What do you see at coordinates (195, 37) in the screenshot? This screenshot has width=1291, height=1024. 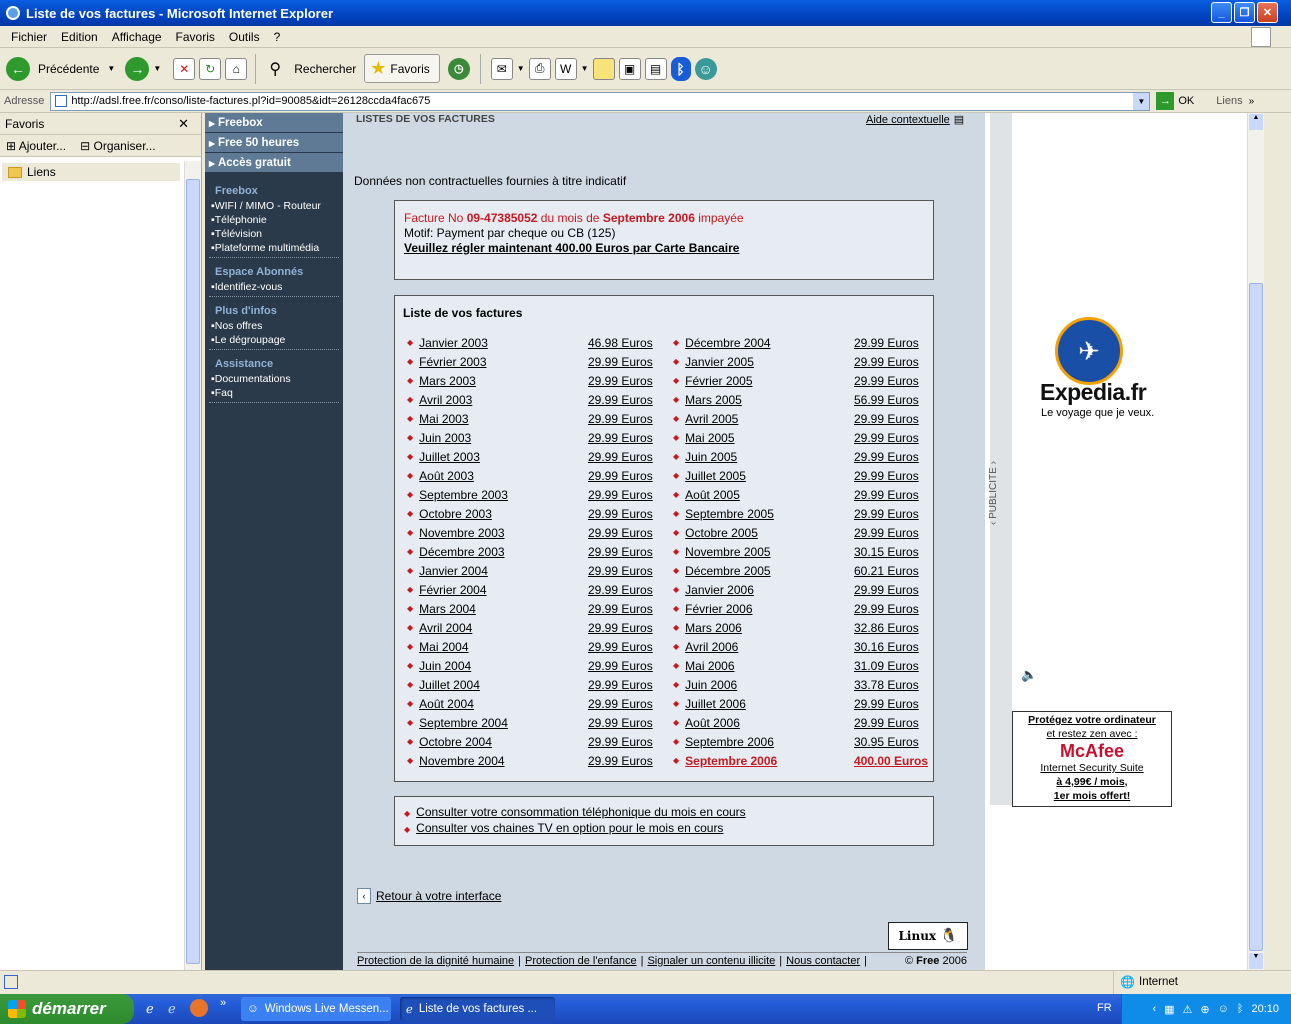 I see `menu-favoris: Favoris` at bounding box center [195, 37].